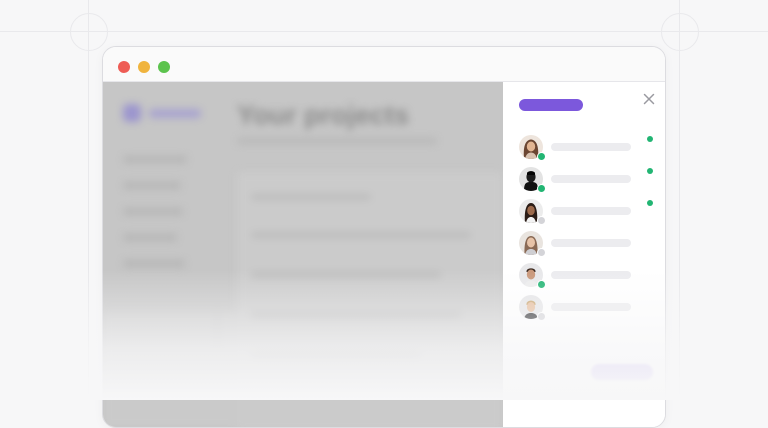 Image resolution: width=768 pixels, height=428 pixels. I want to click on app-logo-icon, so click(132, 113).